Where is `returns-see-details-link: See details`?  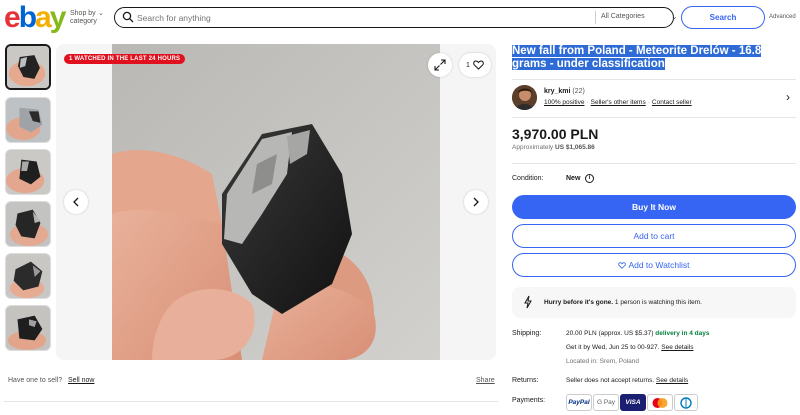
returns-see-details-link: See details is located at coordinates (672, 380).